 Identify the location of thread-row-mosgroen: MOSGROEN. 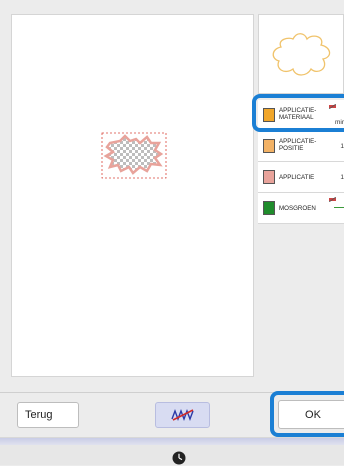
(301, 208).